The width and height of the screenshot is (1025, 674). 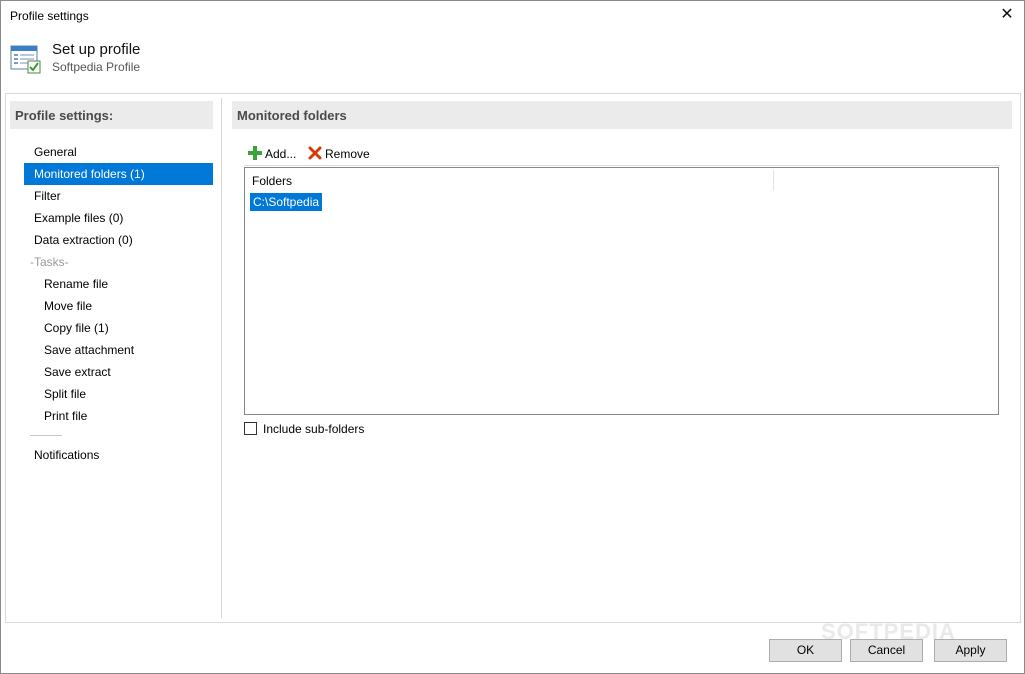 I want to click on title-bar: Profile settings ✕, so click(x=512, y=16).